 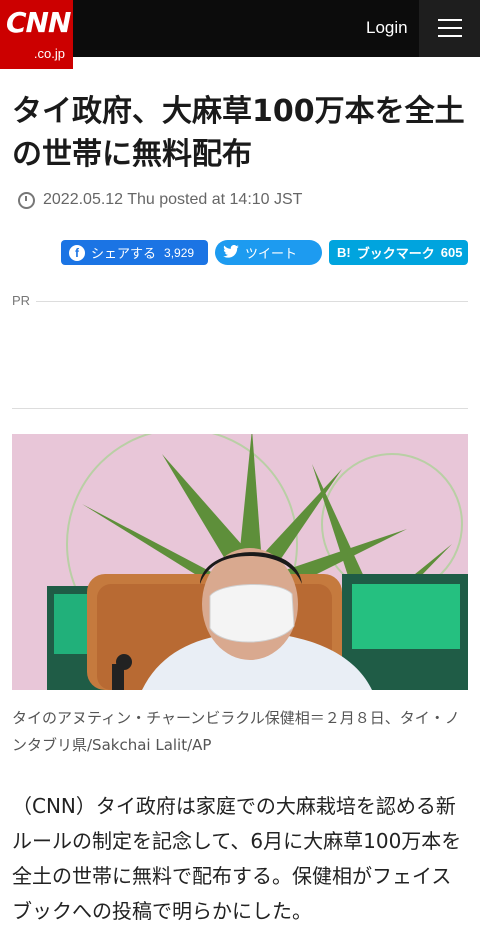 I want to click on hatena-bookmark-icon: B!, so click(x=344, y=252).